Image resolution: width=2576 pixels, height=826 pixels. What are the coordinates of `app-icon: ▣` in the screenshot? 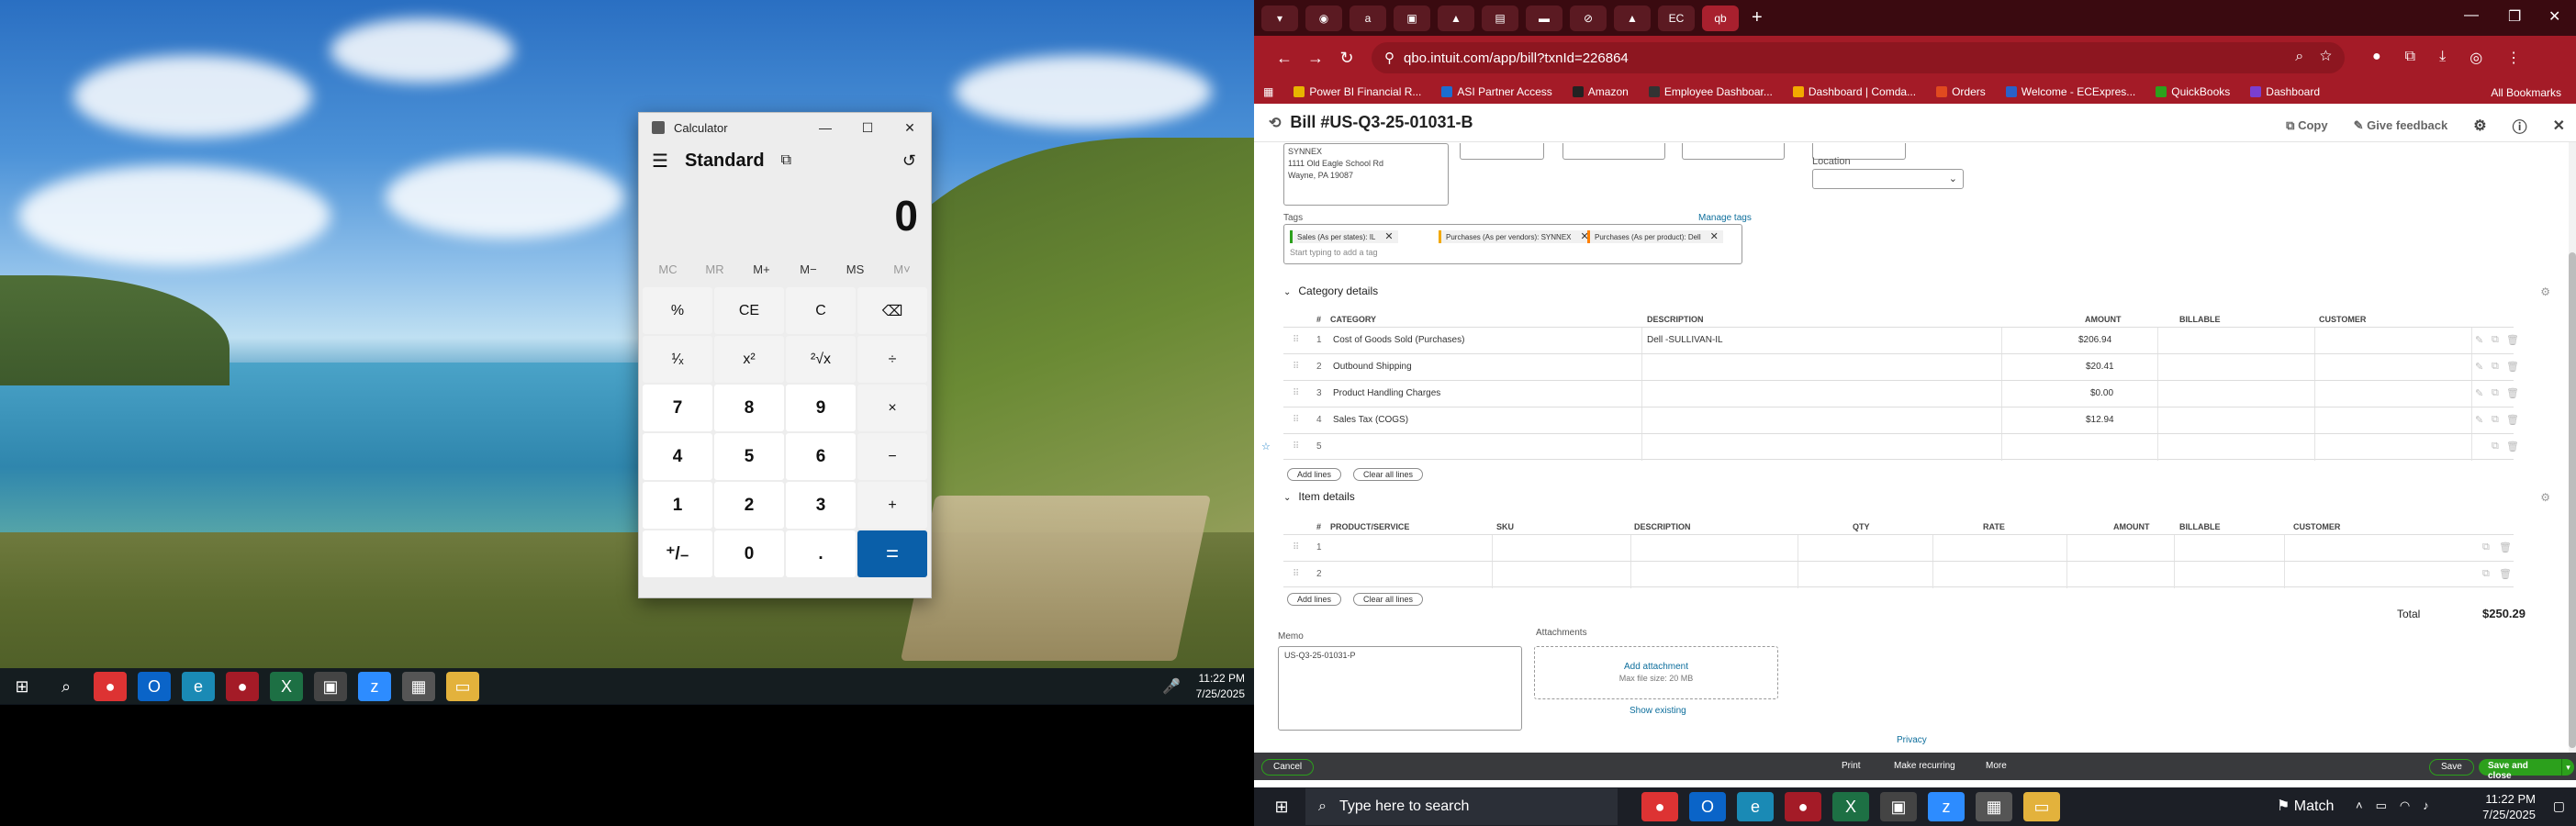 It's located at (330, 687).